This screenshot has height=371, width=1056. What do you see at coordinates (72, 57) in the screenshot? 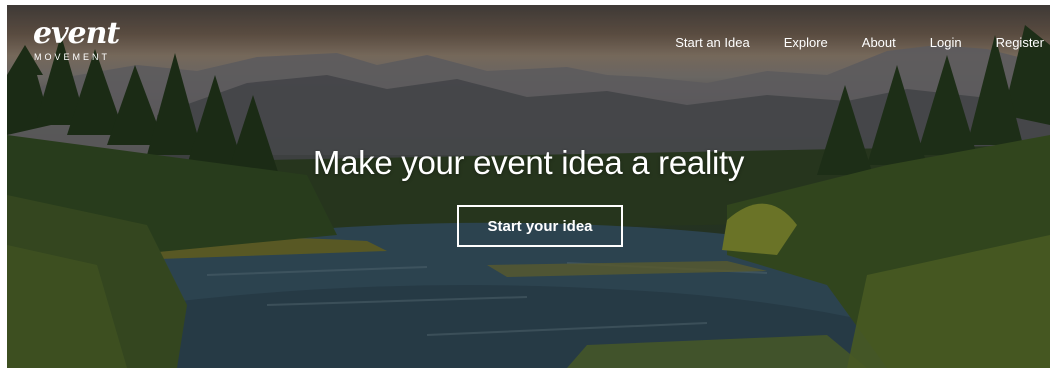
I see `logo-subtitle: MOVEMENT` at bounding box center [72, 57].